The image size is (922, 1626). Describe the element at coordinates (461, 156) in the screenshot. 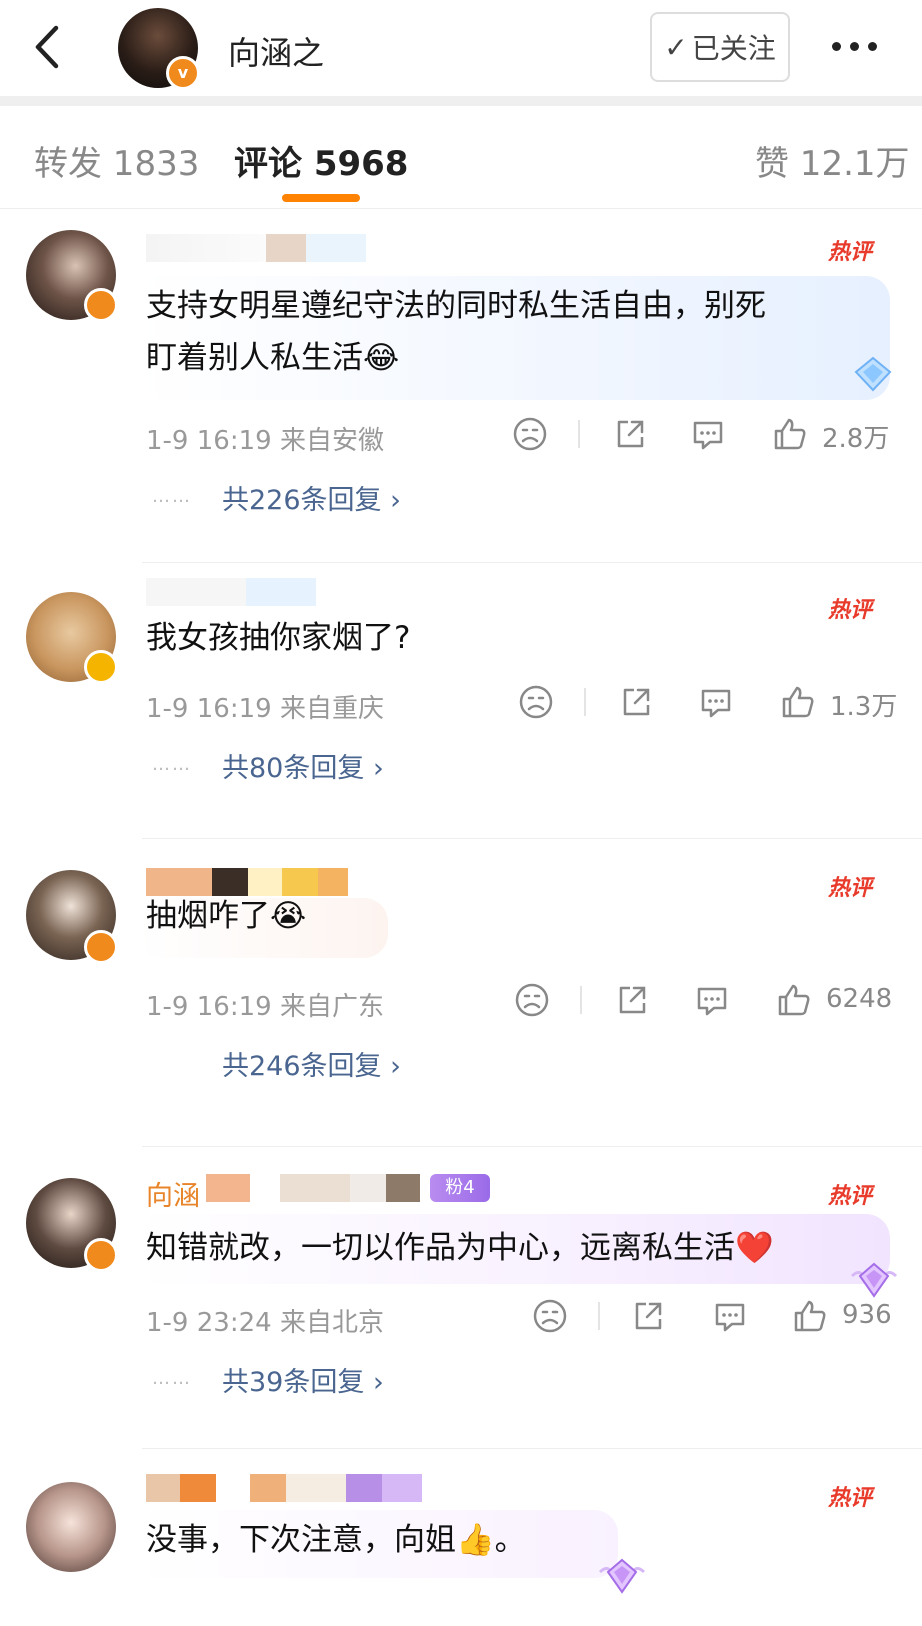

I see `tab-bar: 转发 1833 评论 5968 赞 12.1万` at that location.